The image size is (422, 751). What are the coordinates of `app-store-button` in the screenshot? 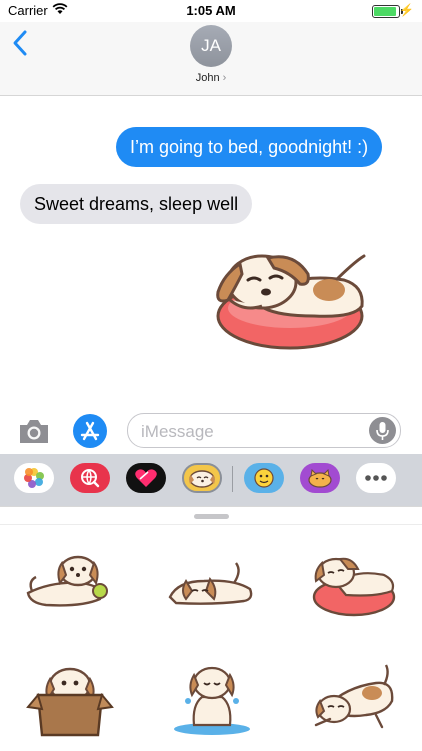 It's located at (90, 431).